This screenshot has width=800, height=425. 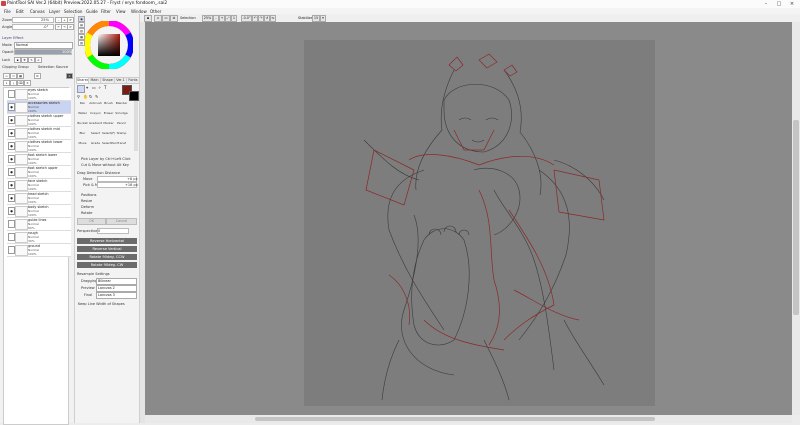 I want to click on hand-tool-icon: ✋, so click(x=85, y=96).